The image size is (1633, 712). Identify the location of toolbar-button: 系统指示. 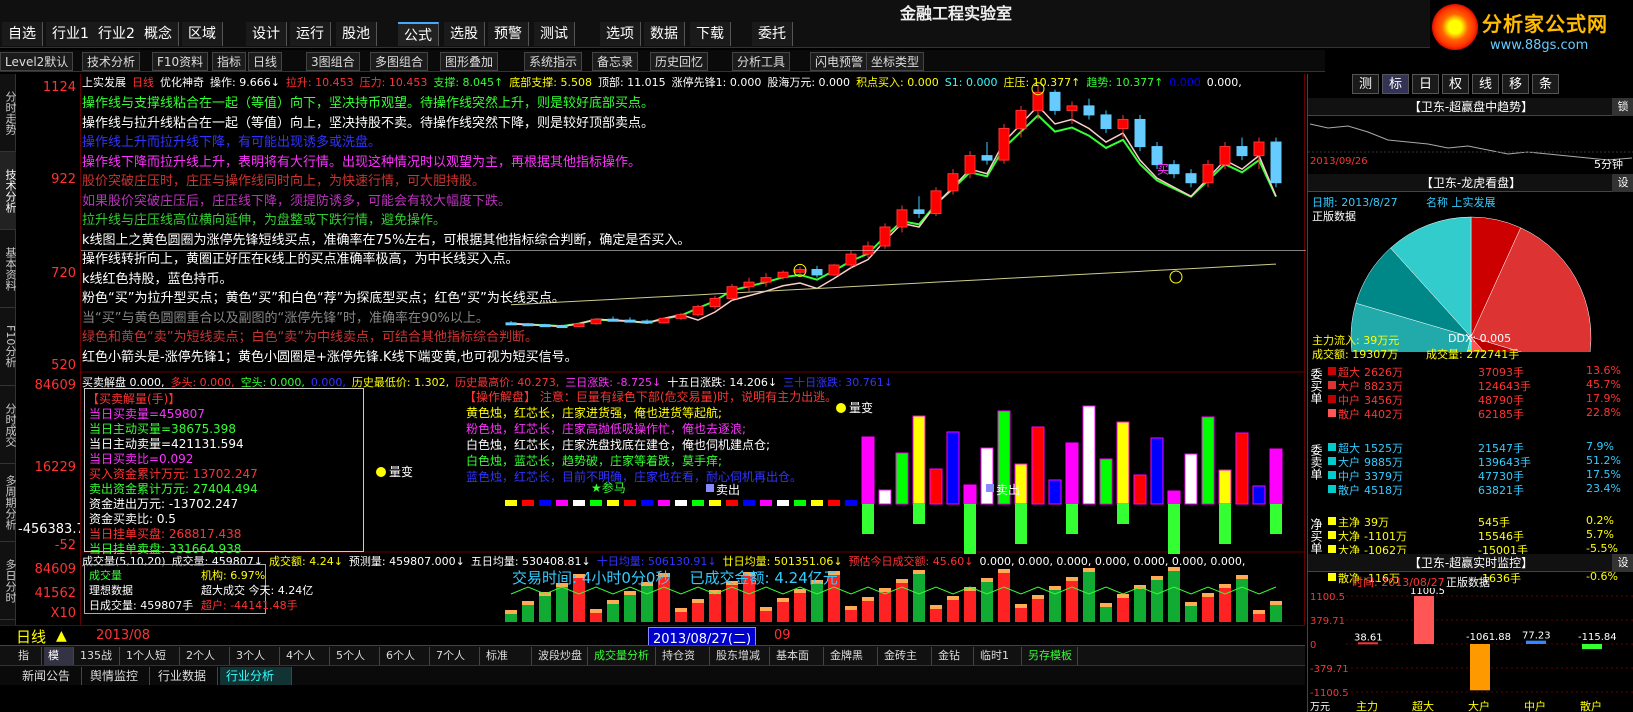
(553, 61).